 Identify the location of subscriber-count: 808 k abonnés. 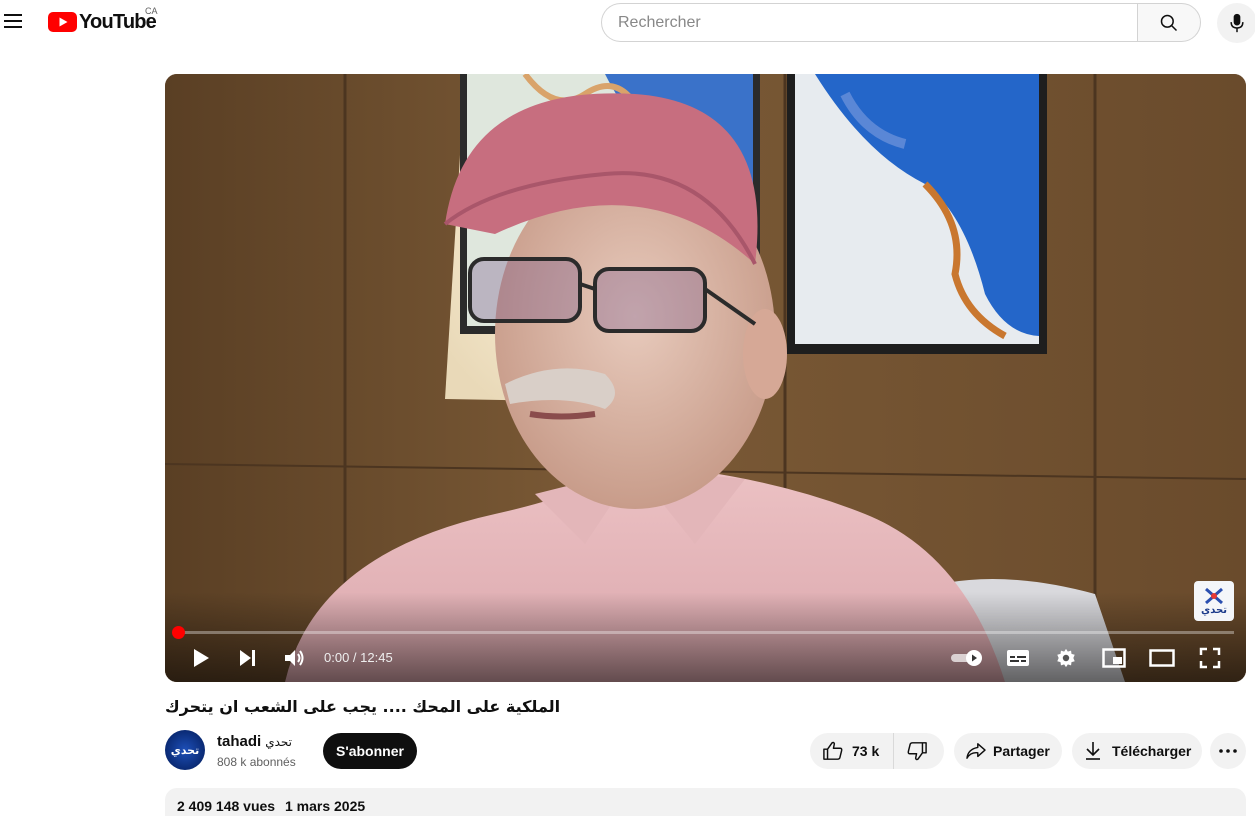
(256, 762).